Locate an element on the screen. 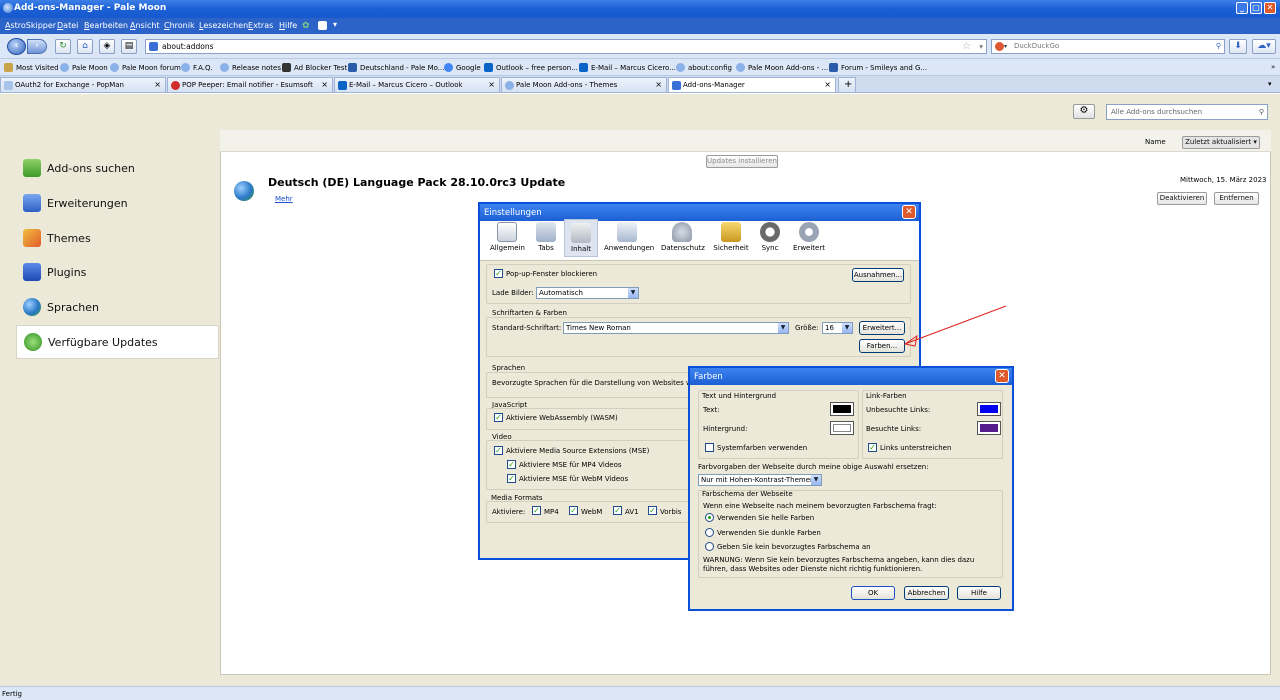 This screenshot has height=700, width=1280. help-button: Hilfe is located at coordinates (979, 593).